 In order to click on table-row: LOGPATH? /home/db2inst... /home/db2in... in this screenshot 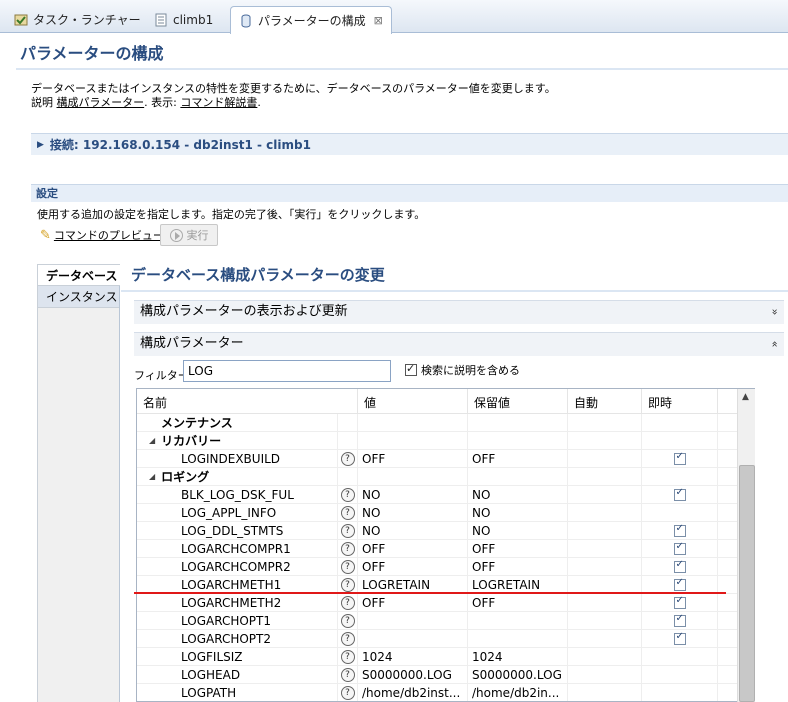, I will do `click(446, 692)`.